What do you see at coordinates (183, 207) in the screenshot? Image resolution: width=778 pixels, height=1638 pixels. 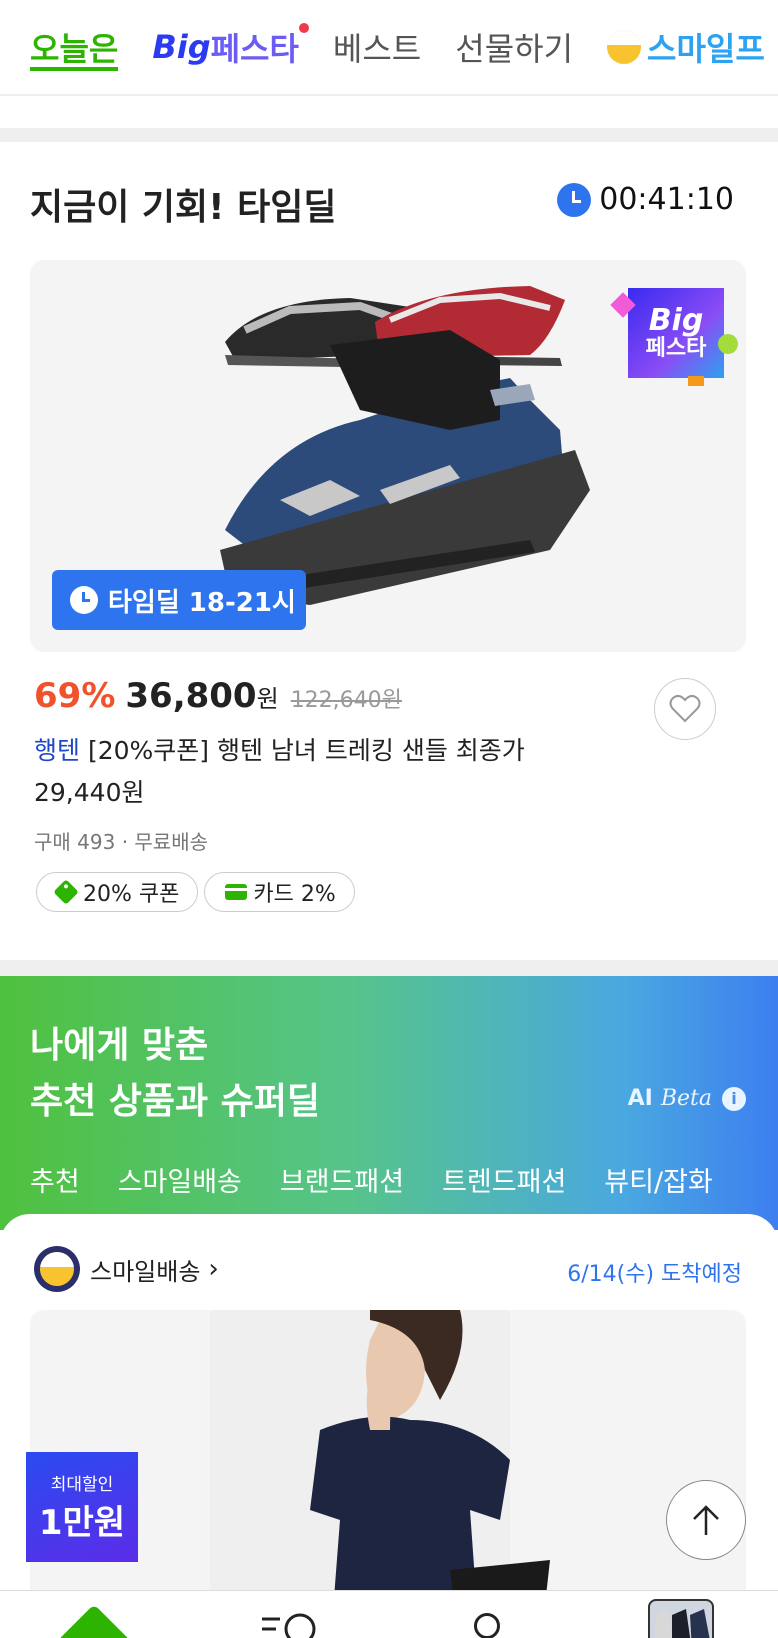 I see `timedeal-title: 지금이 기회! 타임딜` at bounding box center [183, 207].